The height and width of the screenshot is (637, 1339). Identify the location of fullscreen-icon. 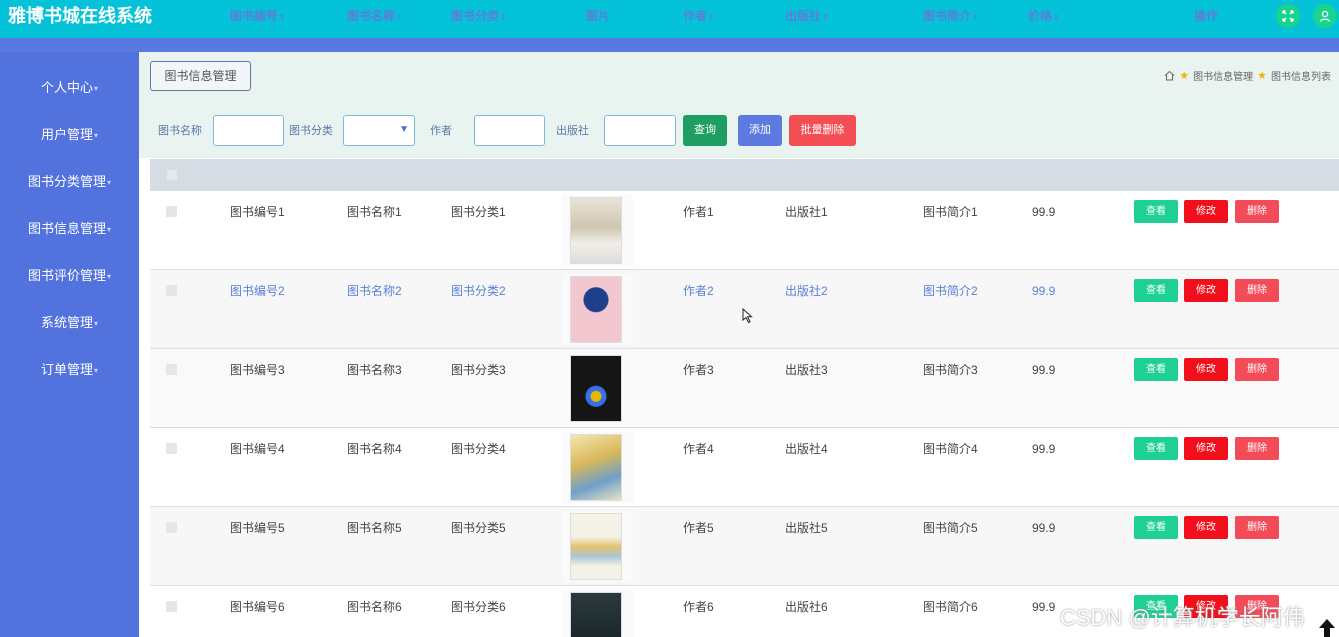
(1288, 16).